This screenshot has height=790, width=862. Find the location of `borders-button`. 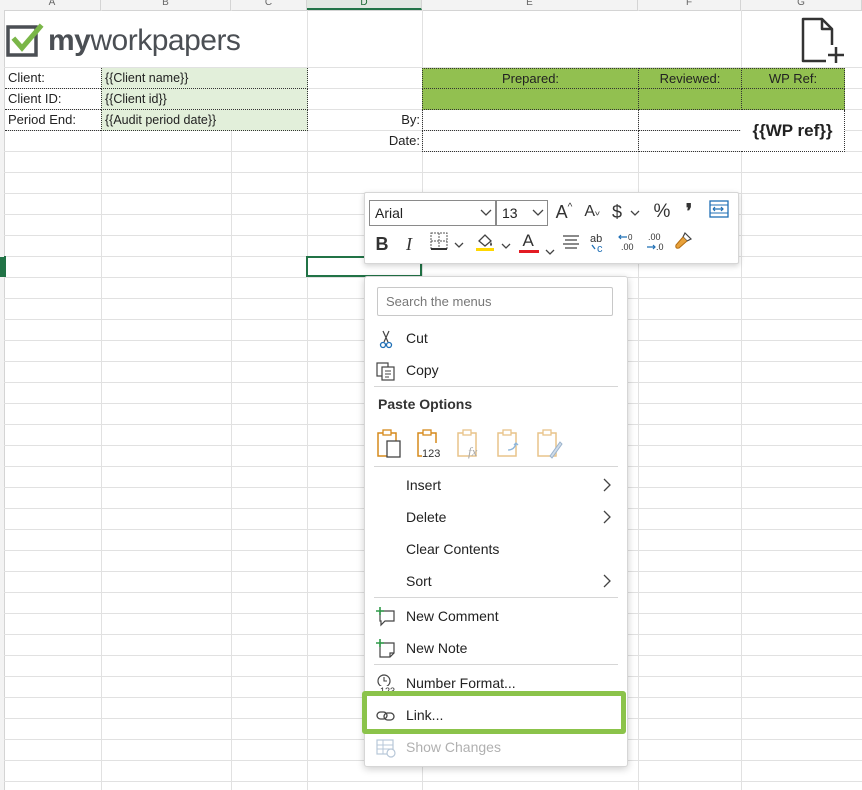

borders-button is located at coordinates (447, 244).